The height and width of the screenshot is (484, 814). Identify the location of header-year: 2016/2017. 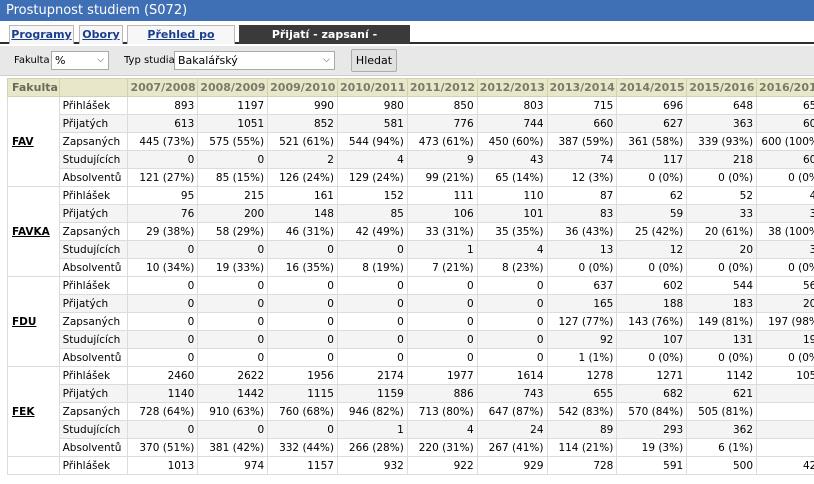
(785, 87).